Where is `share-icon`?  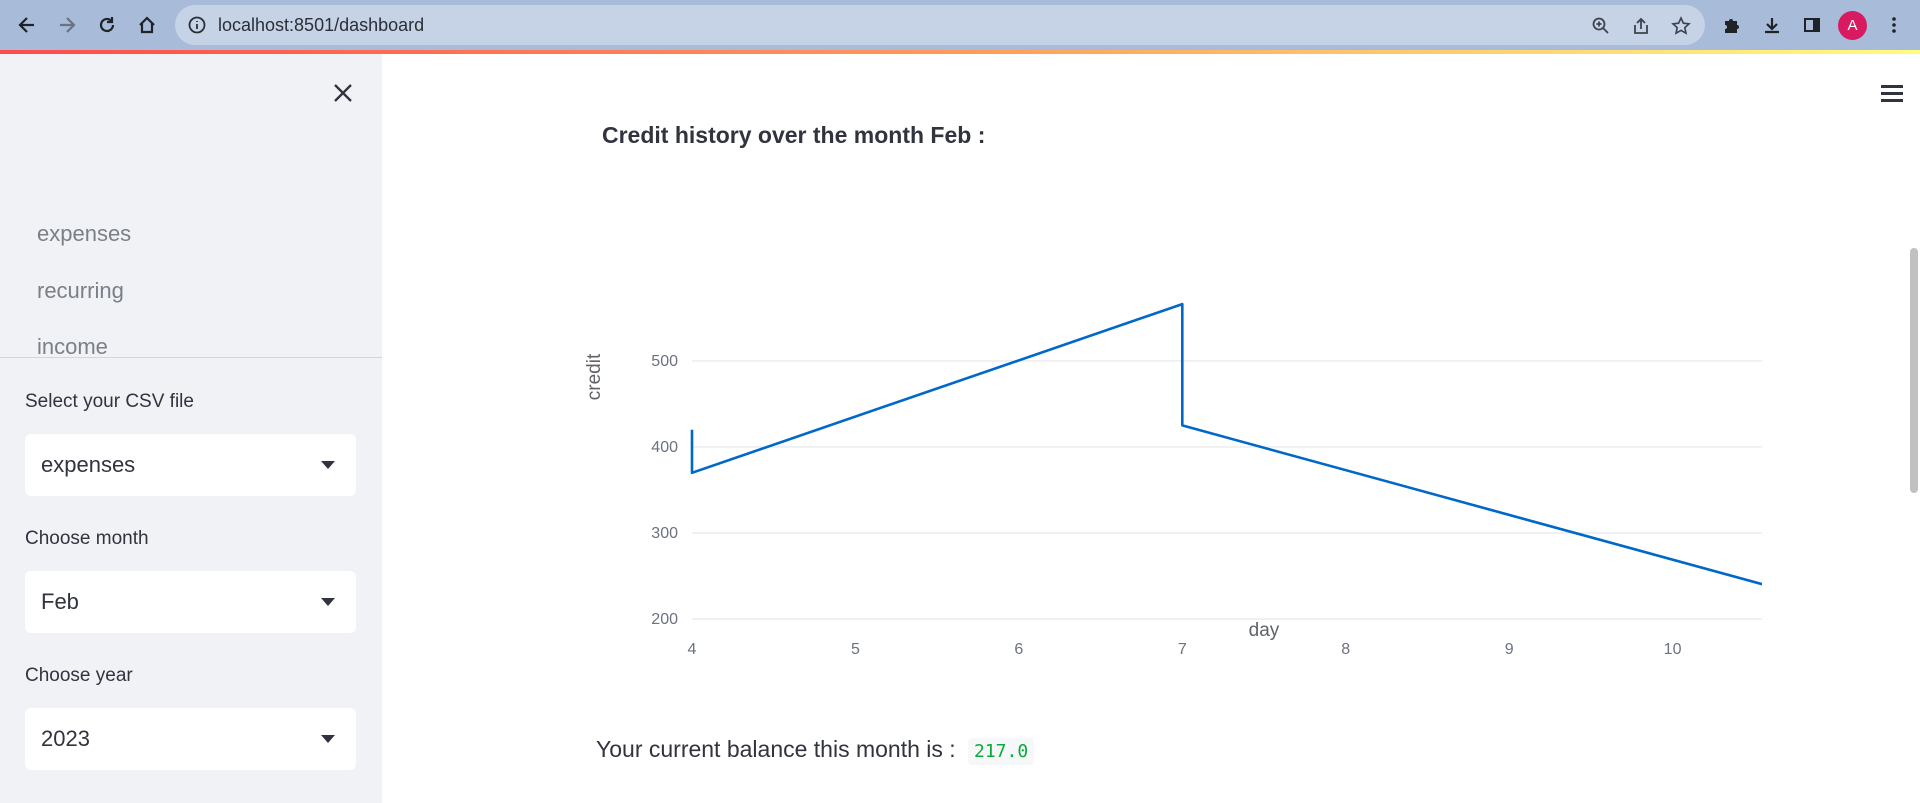
share-icon is located at coordinates (1641, 25).